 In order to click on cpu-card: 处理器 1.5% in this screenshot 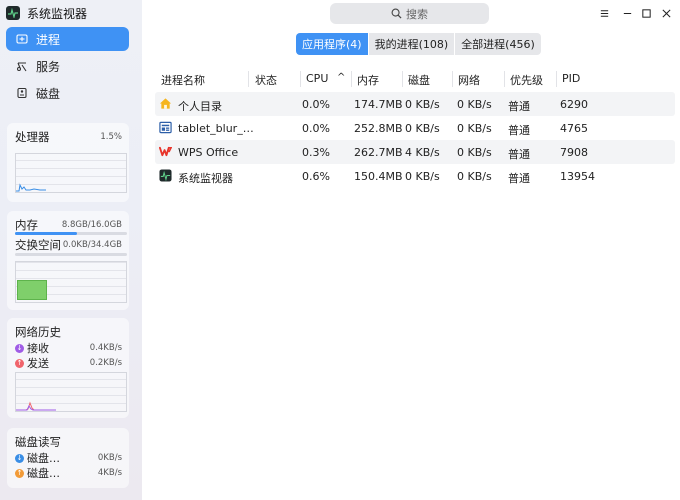, I will do `click(68, 162)`.